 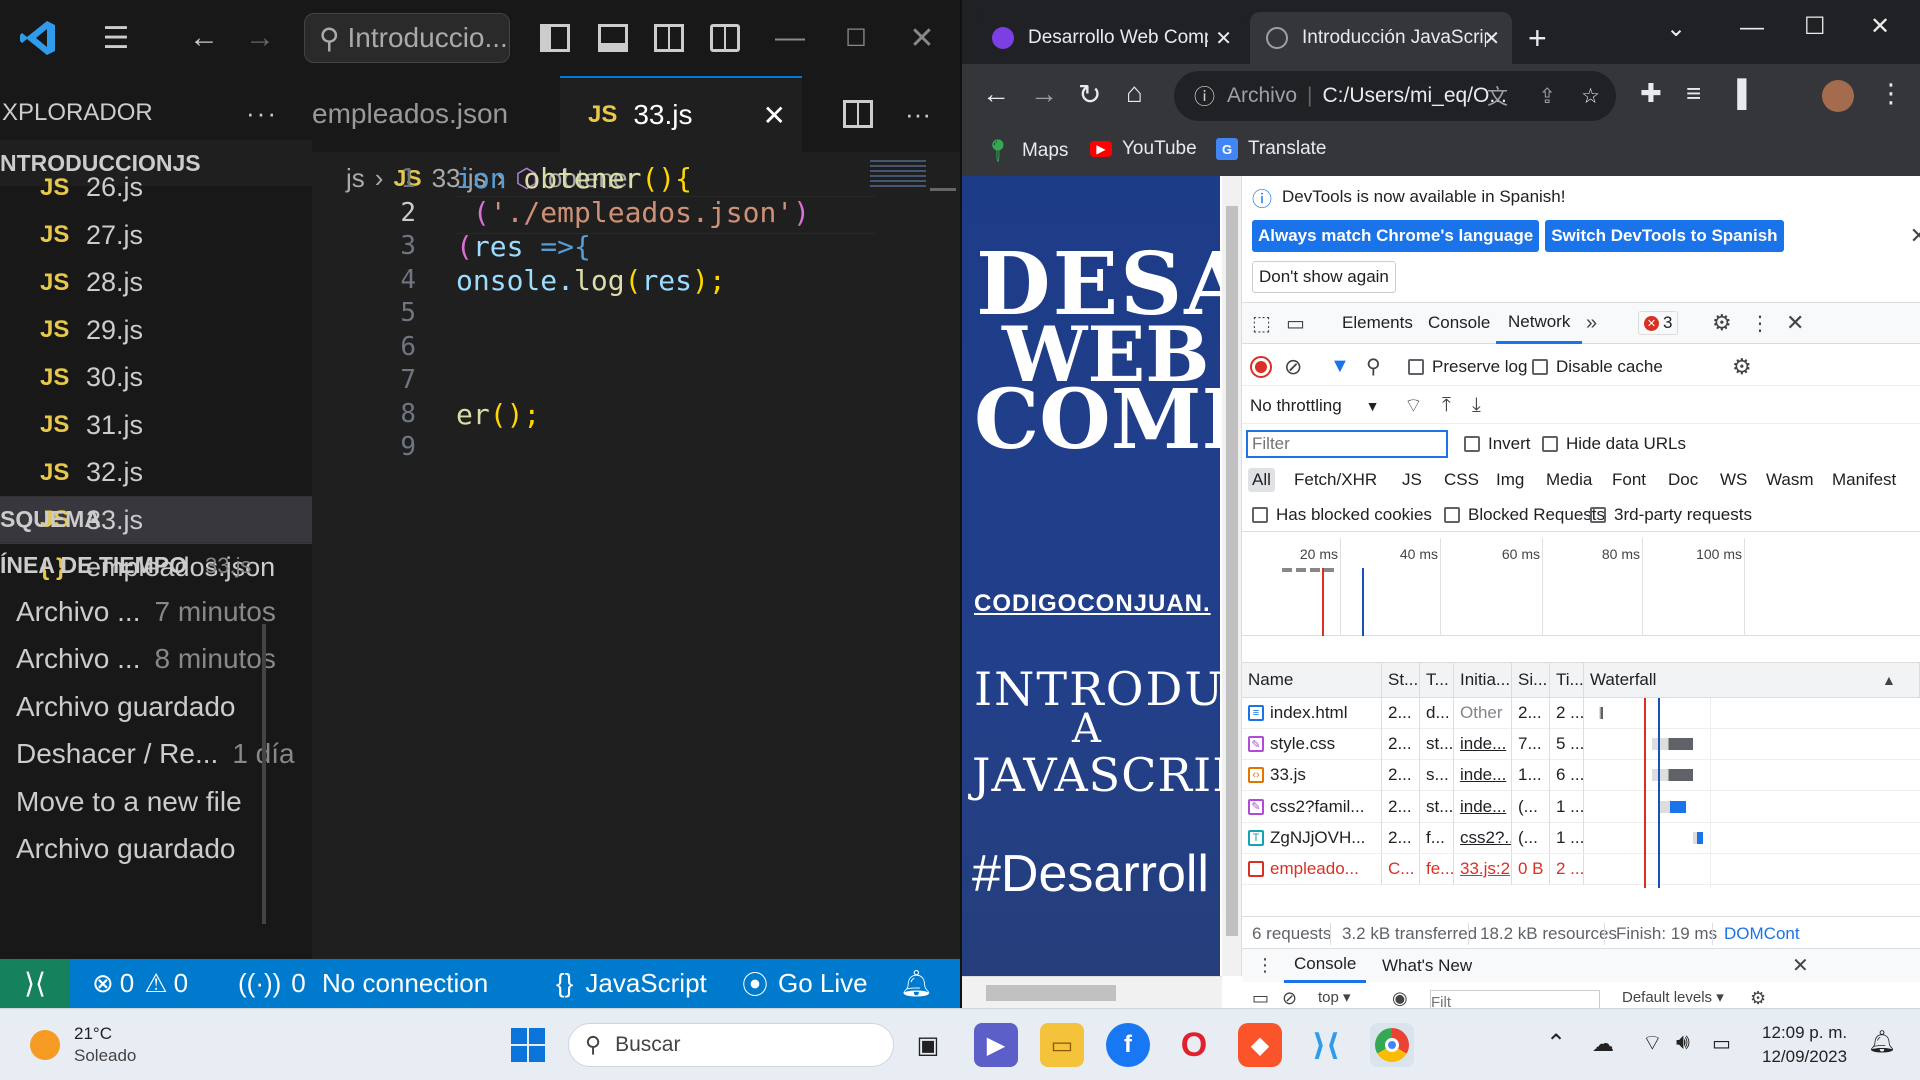 I want to click on toggle-sidebar-icon, so click(x=555, y=38).